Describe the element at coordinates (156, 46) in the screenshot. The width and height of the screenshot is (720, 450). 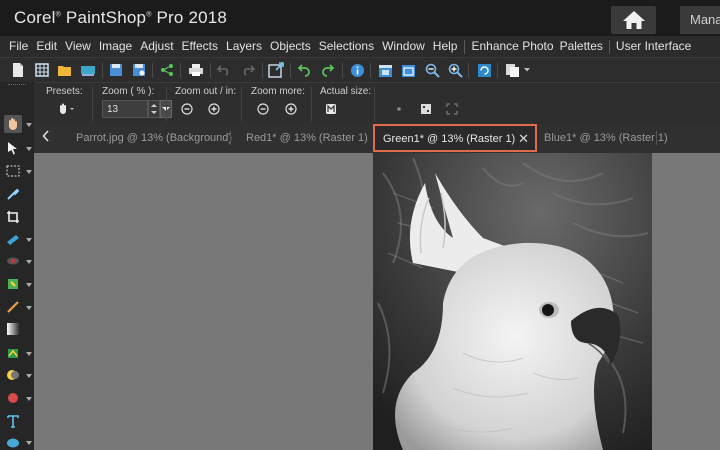
I see `menu-adjust: Adjust` at that location.